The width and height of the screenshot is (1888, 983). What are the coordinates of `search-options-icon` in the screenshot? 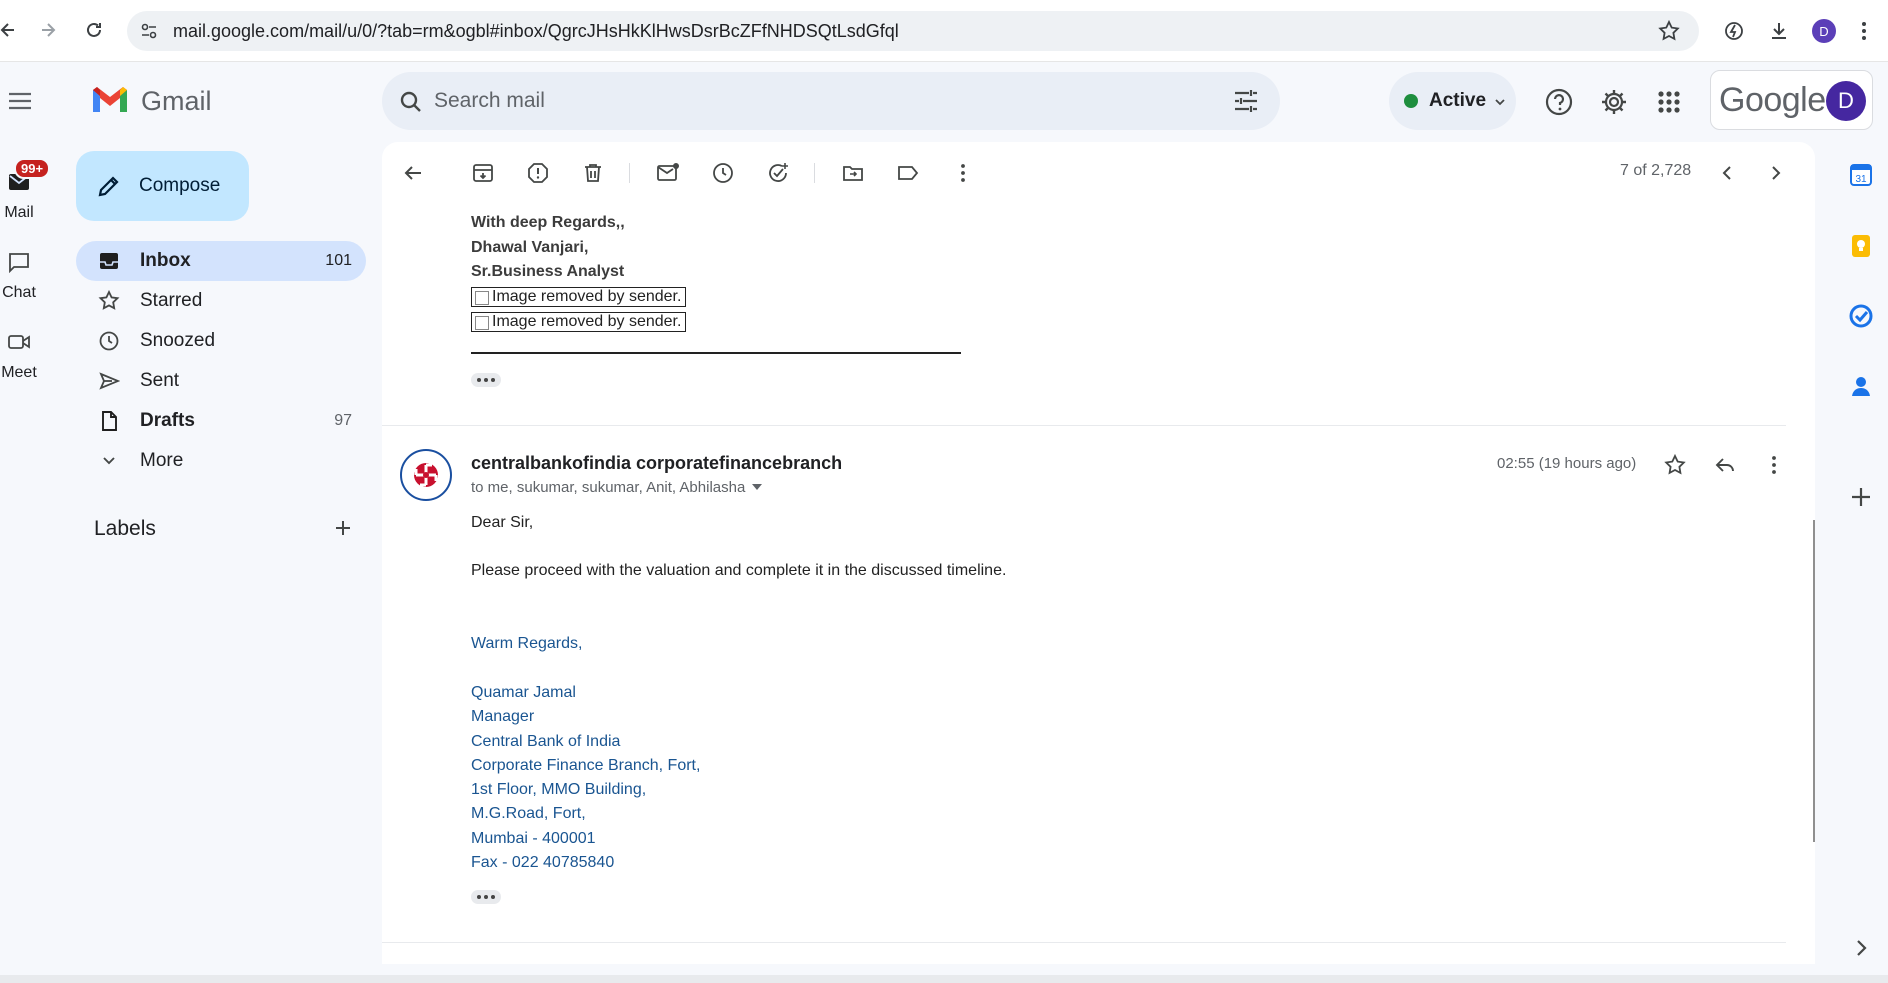 It's located at (1246, 101).